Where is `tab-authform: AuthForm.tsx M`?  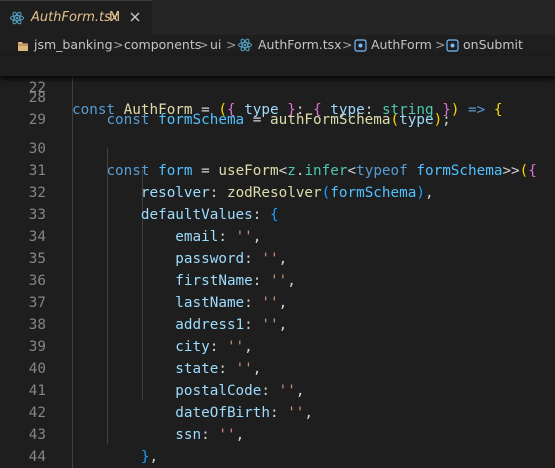
tab-authform: AuthForm.tsx M is located at coordinates (76, 17).